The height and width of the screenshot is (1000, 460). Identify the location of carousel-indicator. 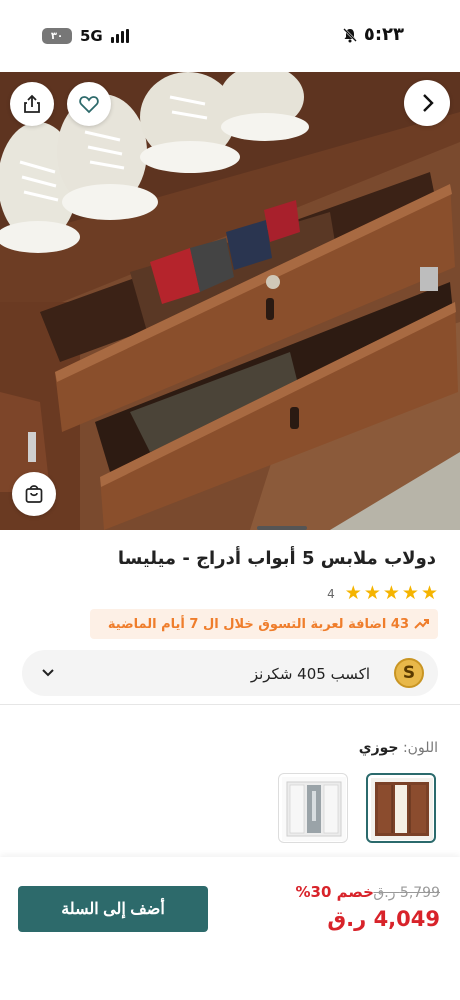
(282, 528).